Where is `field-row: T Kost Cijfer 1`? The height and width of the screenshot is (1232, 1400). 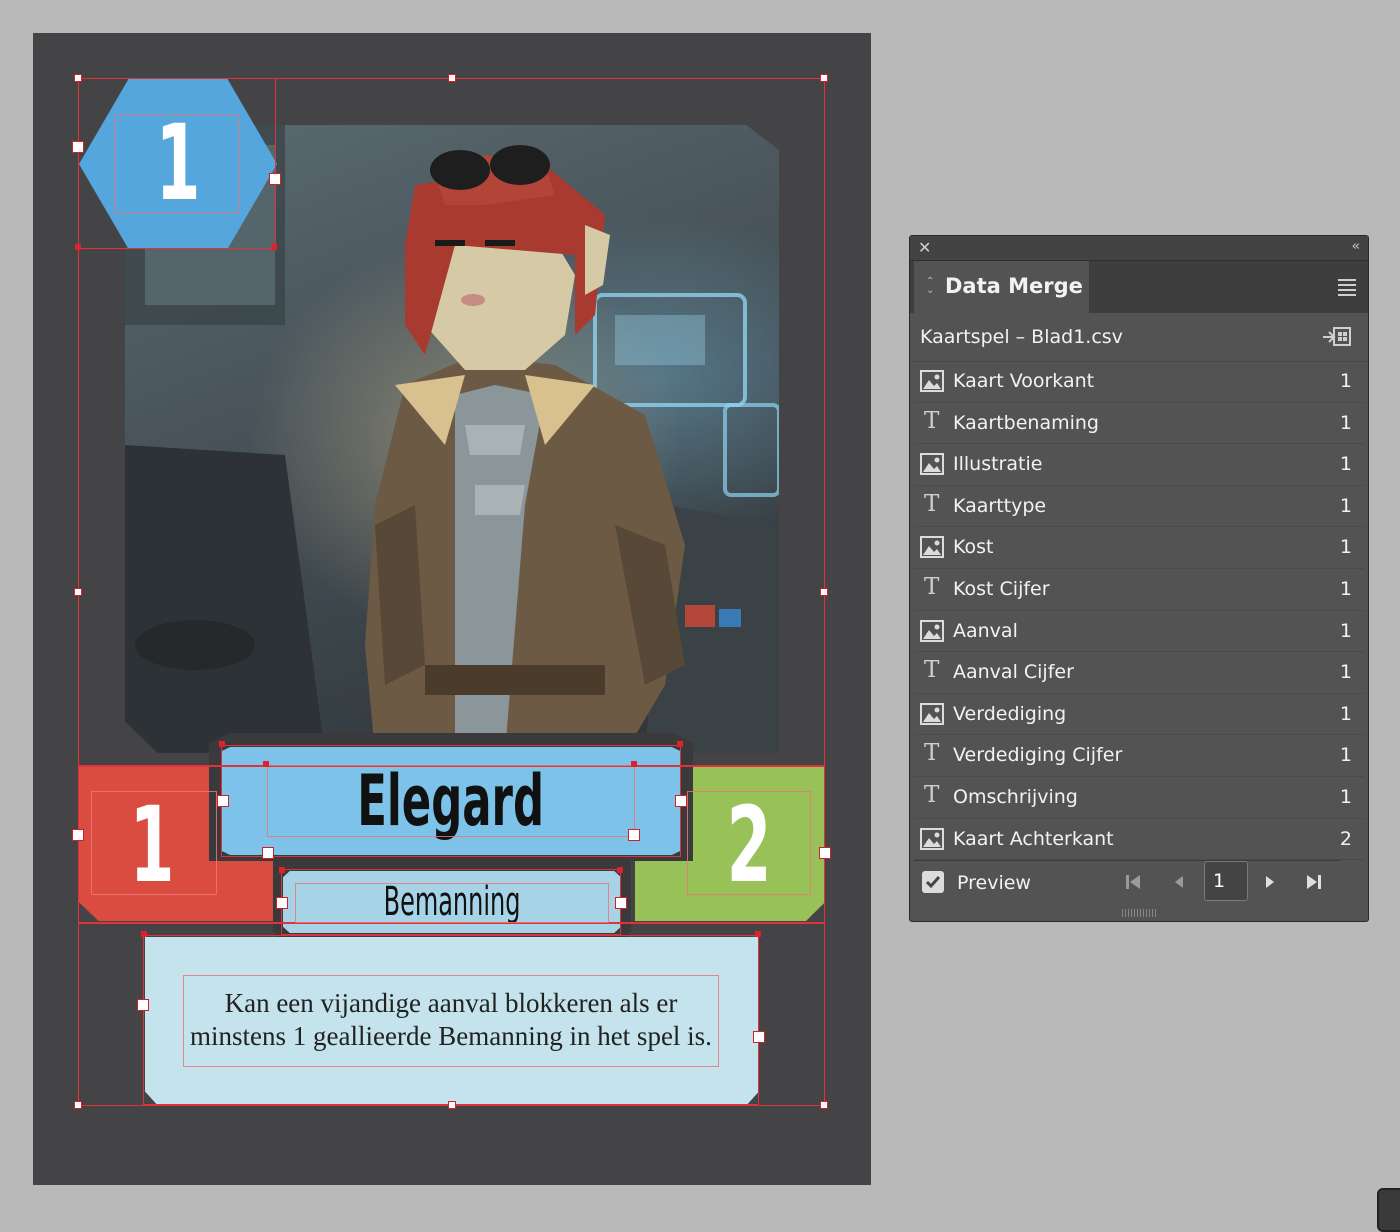
field-row: T Kost Cijfer 1 is located at coordinates (1139, 590).